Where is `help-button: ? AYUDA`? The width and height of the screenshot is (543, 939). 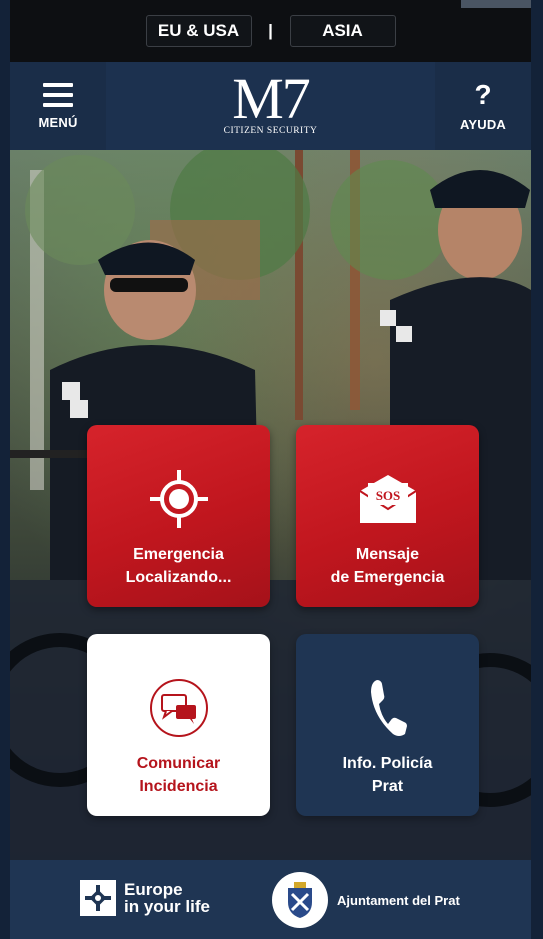 help-button: ? AYUDA is located at coordinates (483, 106).